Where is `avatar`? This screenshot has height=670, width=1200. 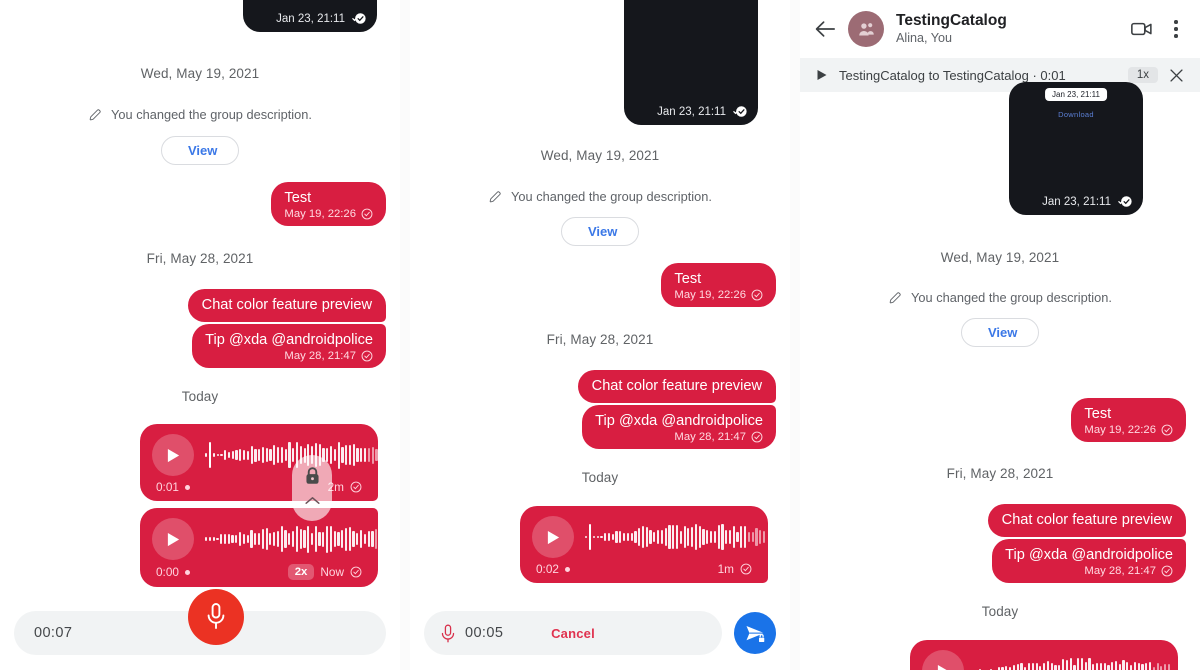 avatar is located at coordinates (866, 29).